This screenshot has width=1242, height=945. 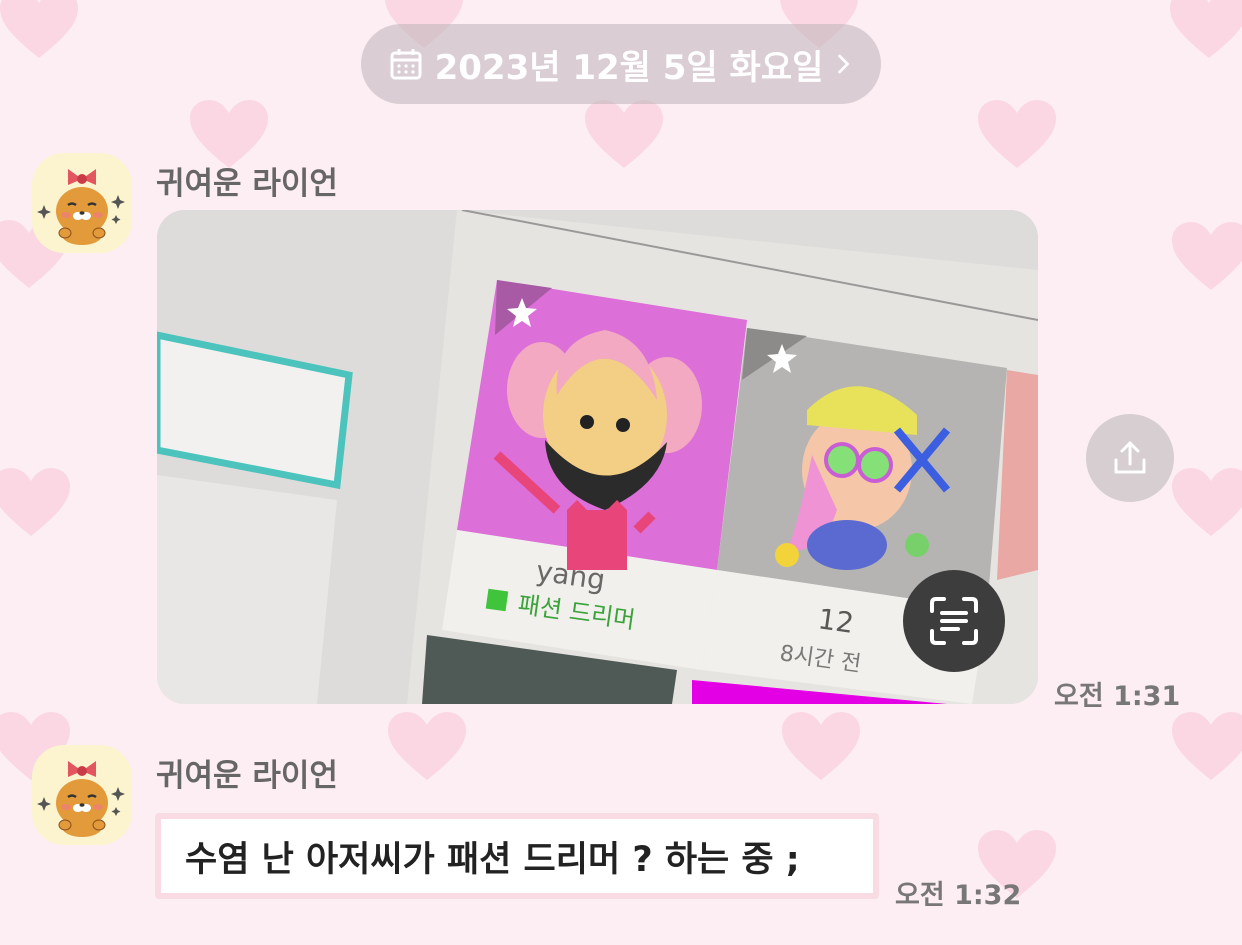 What do you see at coordinates (844, 64) in the screenshot?
I see `chevron-right-icon` at bounding box center [844, 64].